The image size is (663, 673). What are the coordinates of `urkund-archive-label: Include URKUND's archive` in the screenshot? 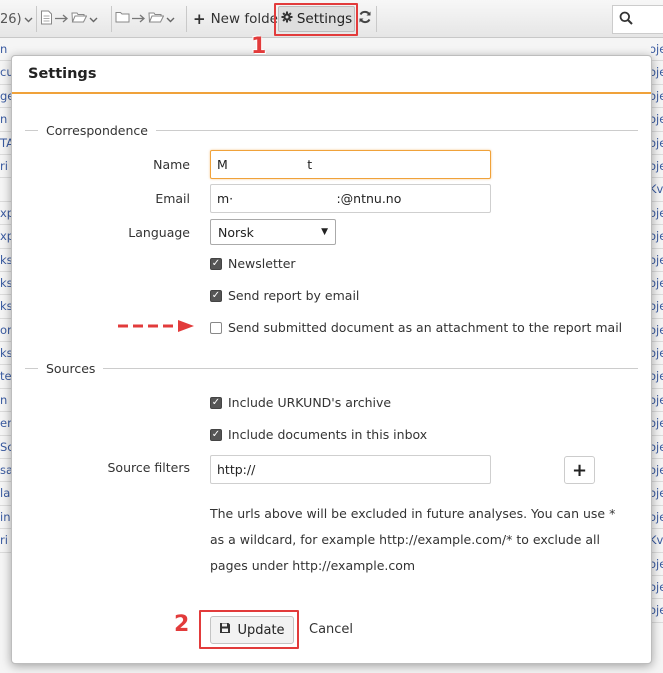 It's located at (310, 402).